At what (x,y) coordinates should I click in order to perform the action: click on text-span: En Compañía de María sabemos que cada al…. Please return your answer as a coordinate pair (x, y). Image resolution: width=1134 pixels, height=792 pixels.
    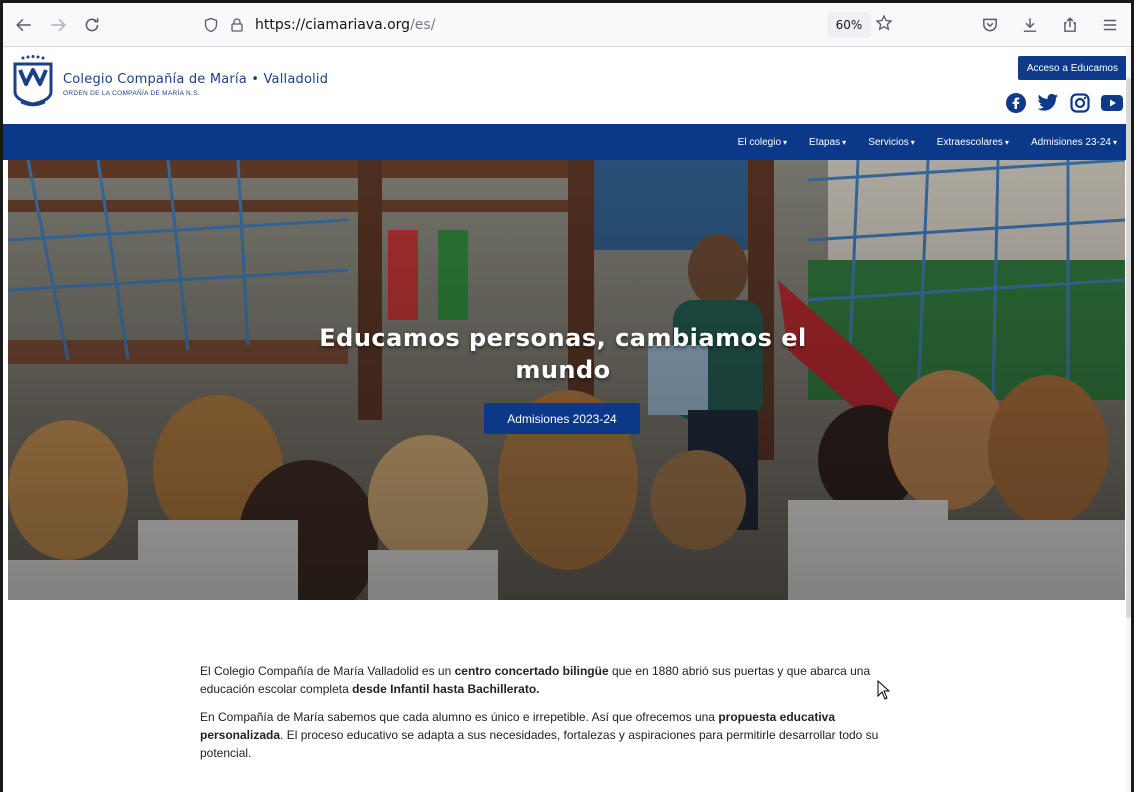
    Looking at the image, I should click on (459, 717).